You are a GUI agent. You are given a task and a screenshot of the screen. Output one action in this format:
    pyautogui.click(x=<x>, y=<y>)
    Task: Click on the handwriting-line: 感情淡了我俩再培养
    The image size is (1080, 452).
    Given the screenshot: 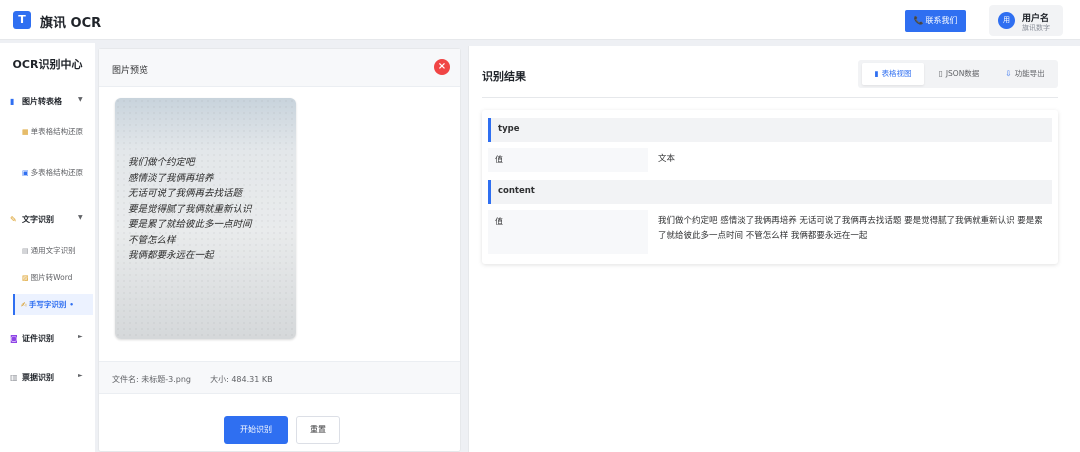 What is the action you would take?
    pyautogui.click(x=171, y=178)
    